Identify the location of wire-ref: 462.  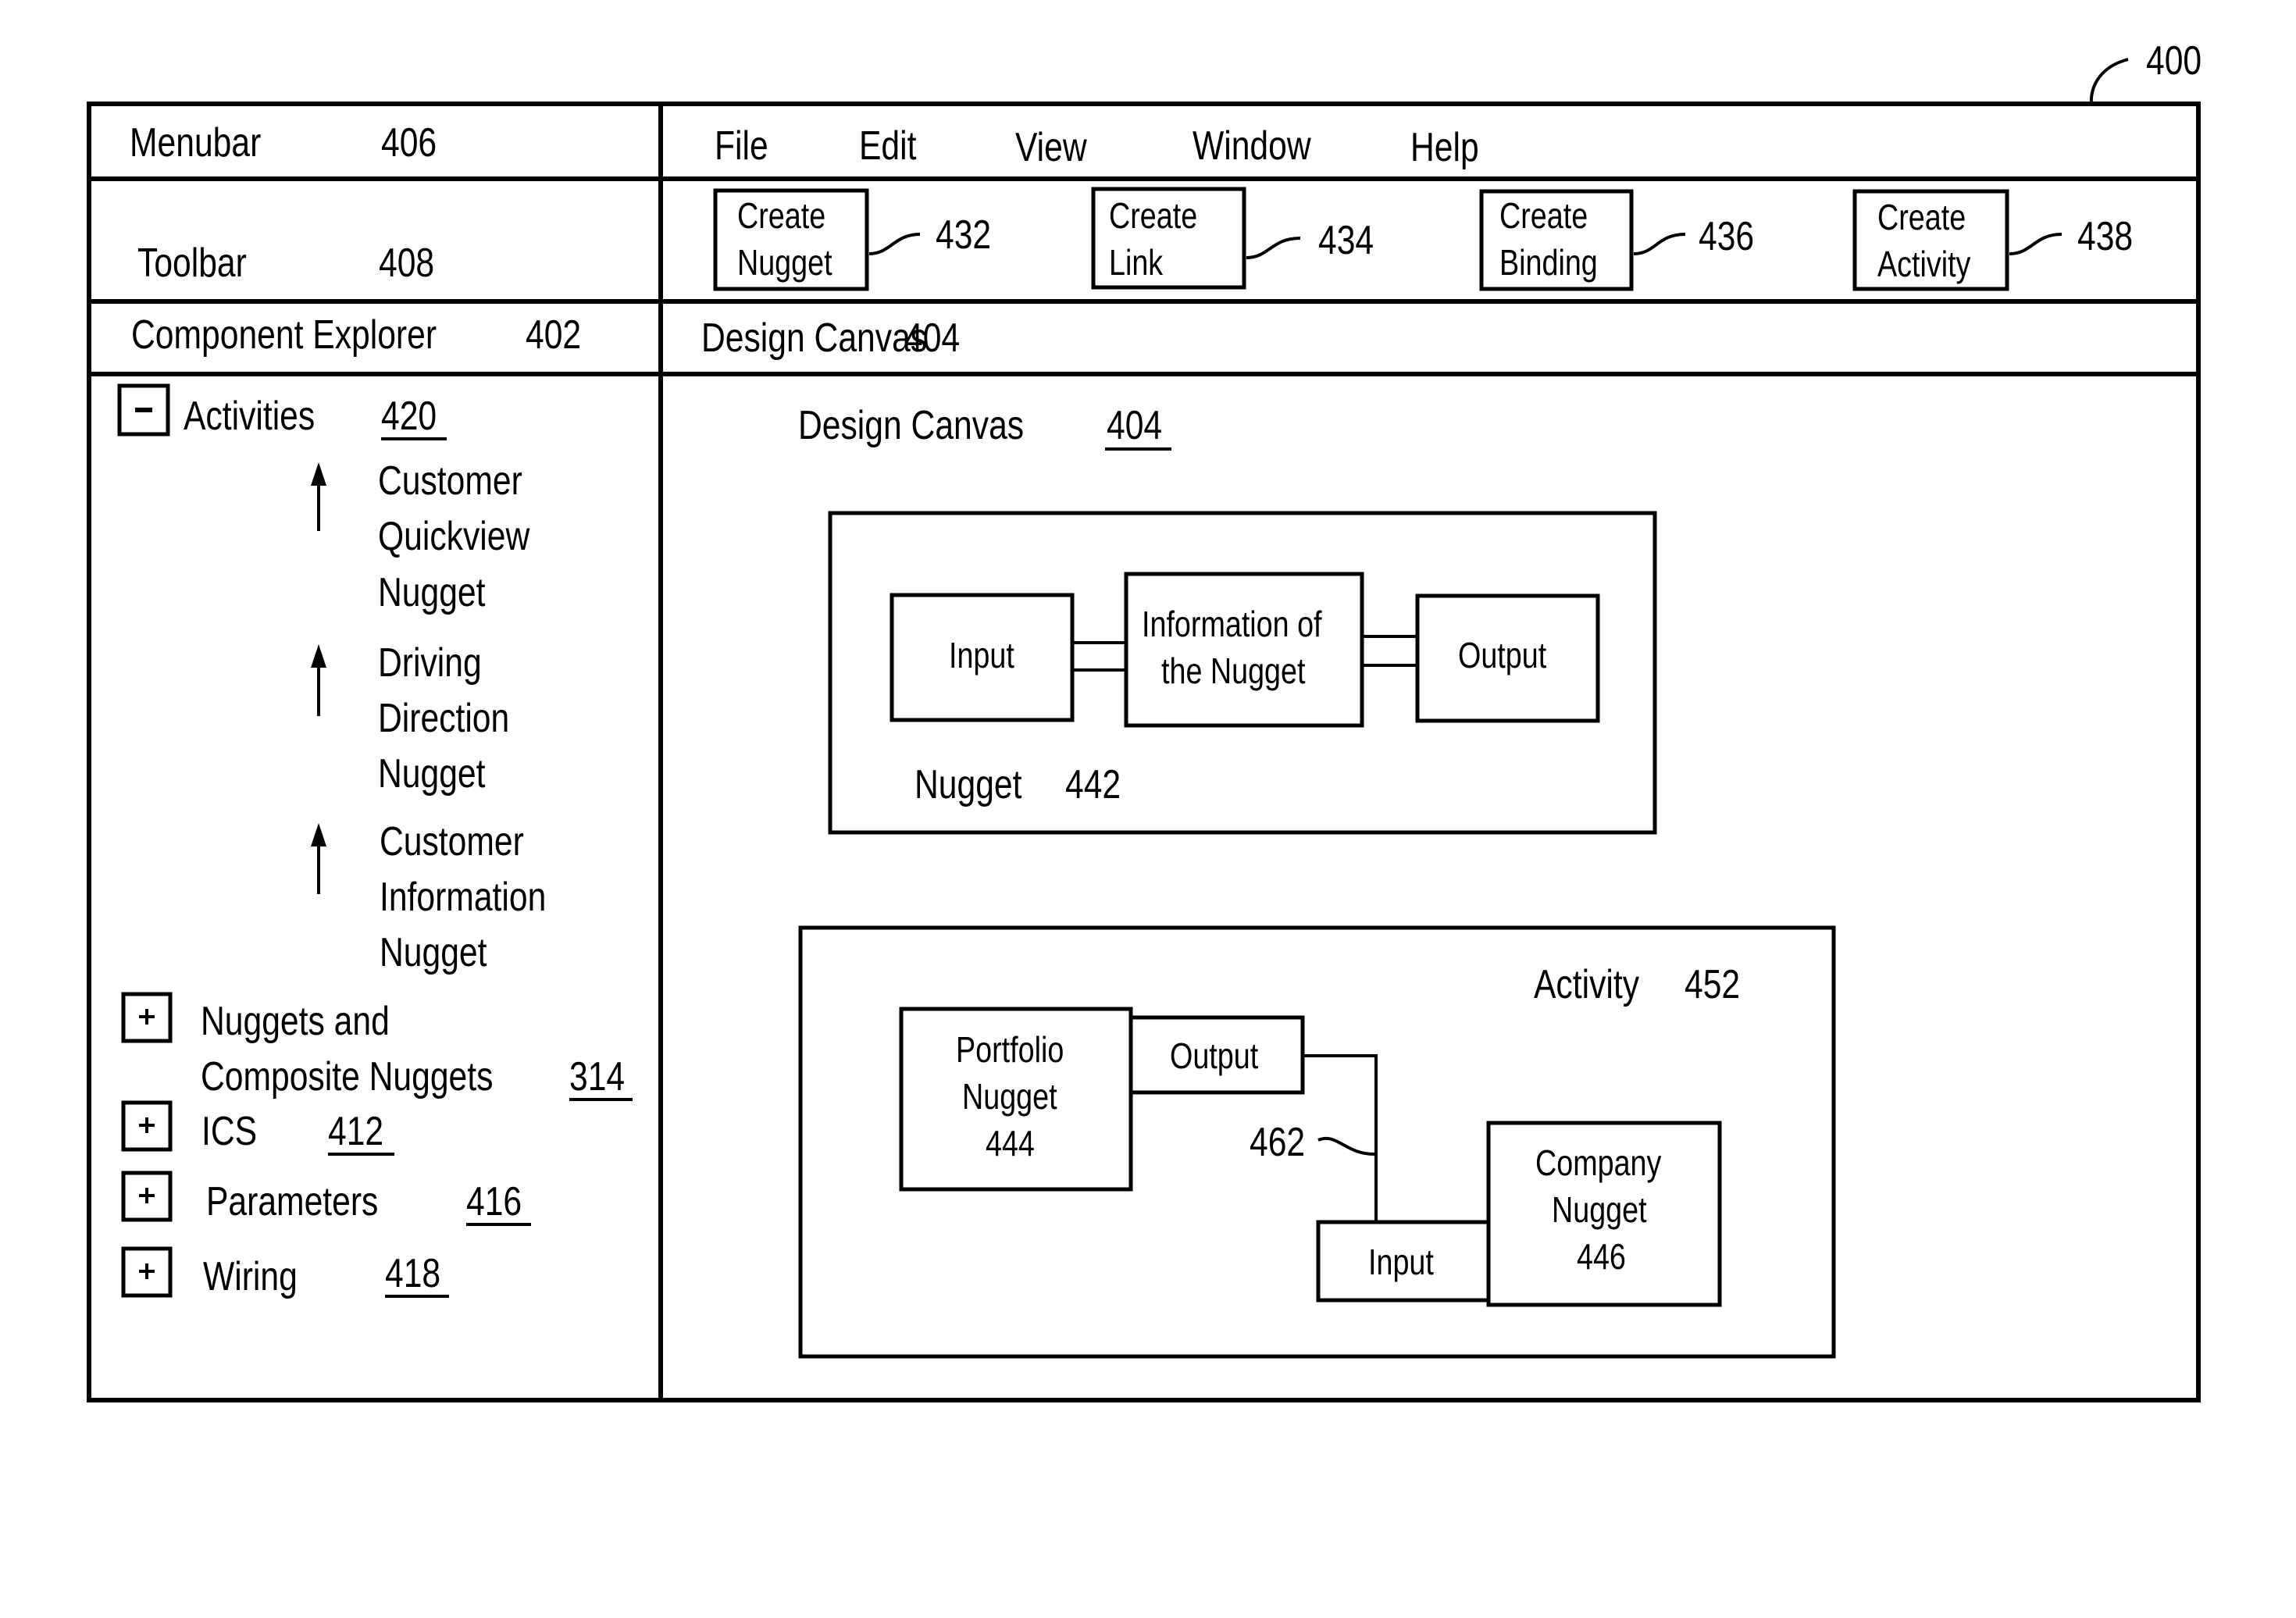
(1277, 1143).